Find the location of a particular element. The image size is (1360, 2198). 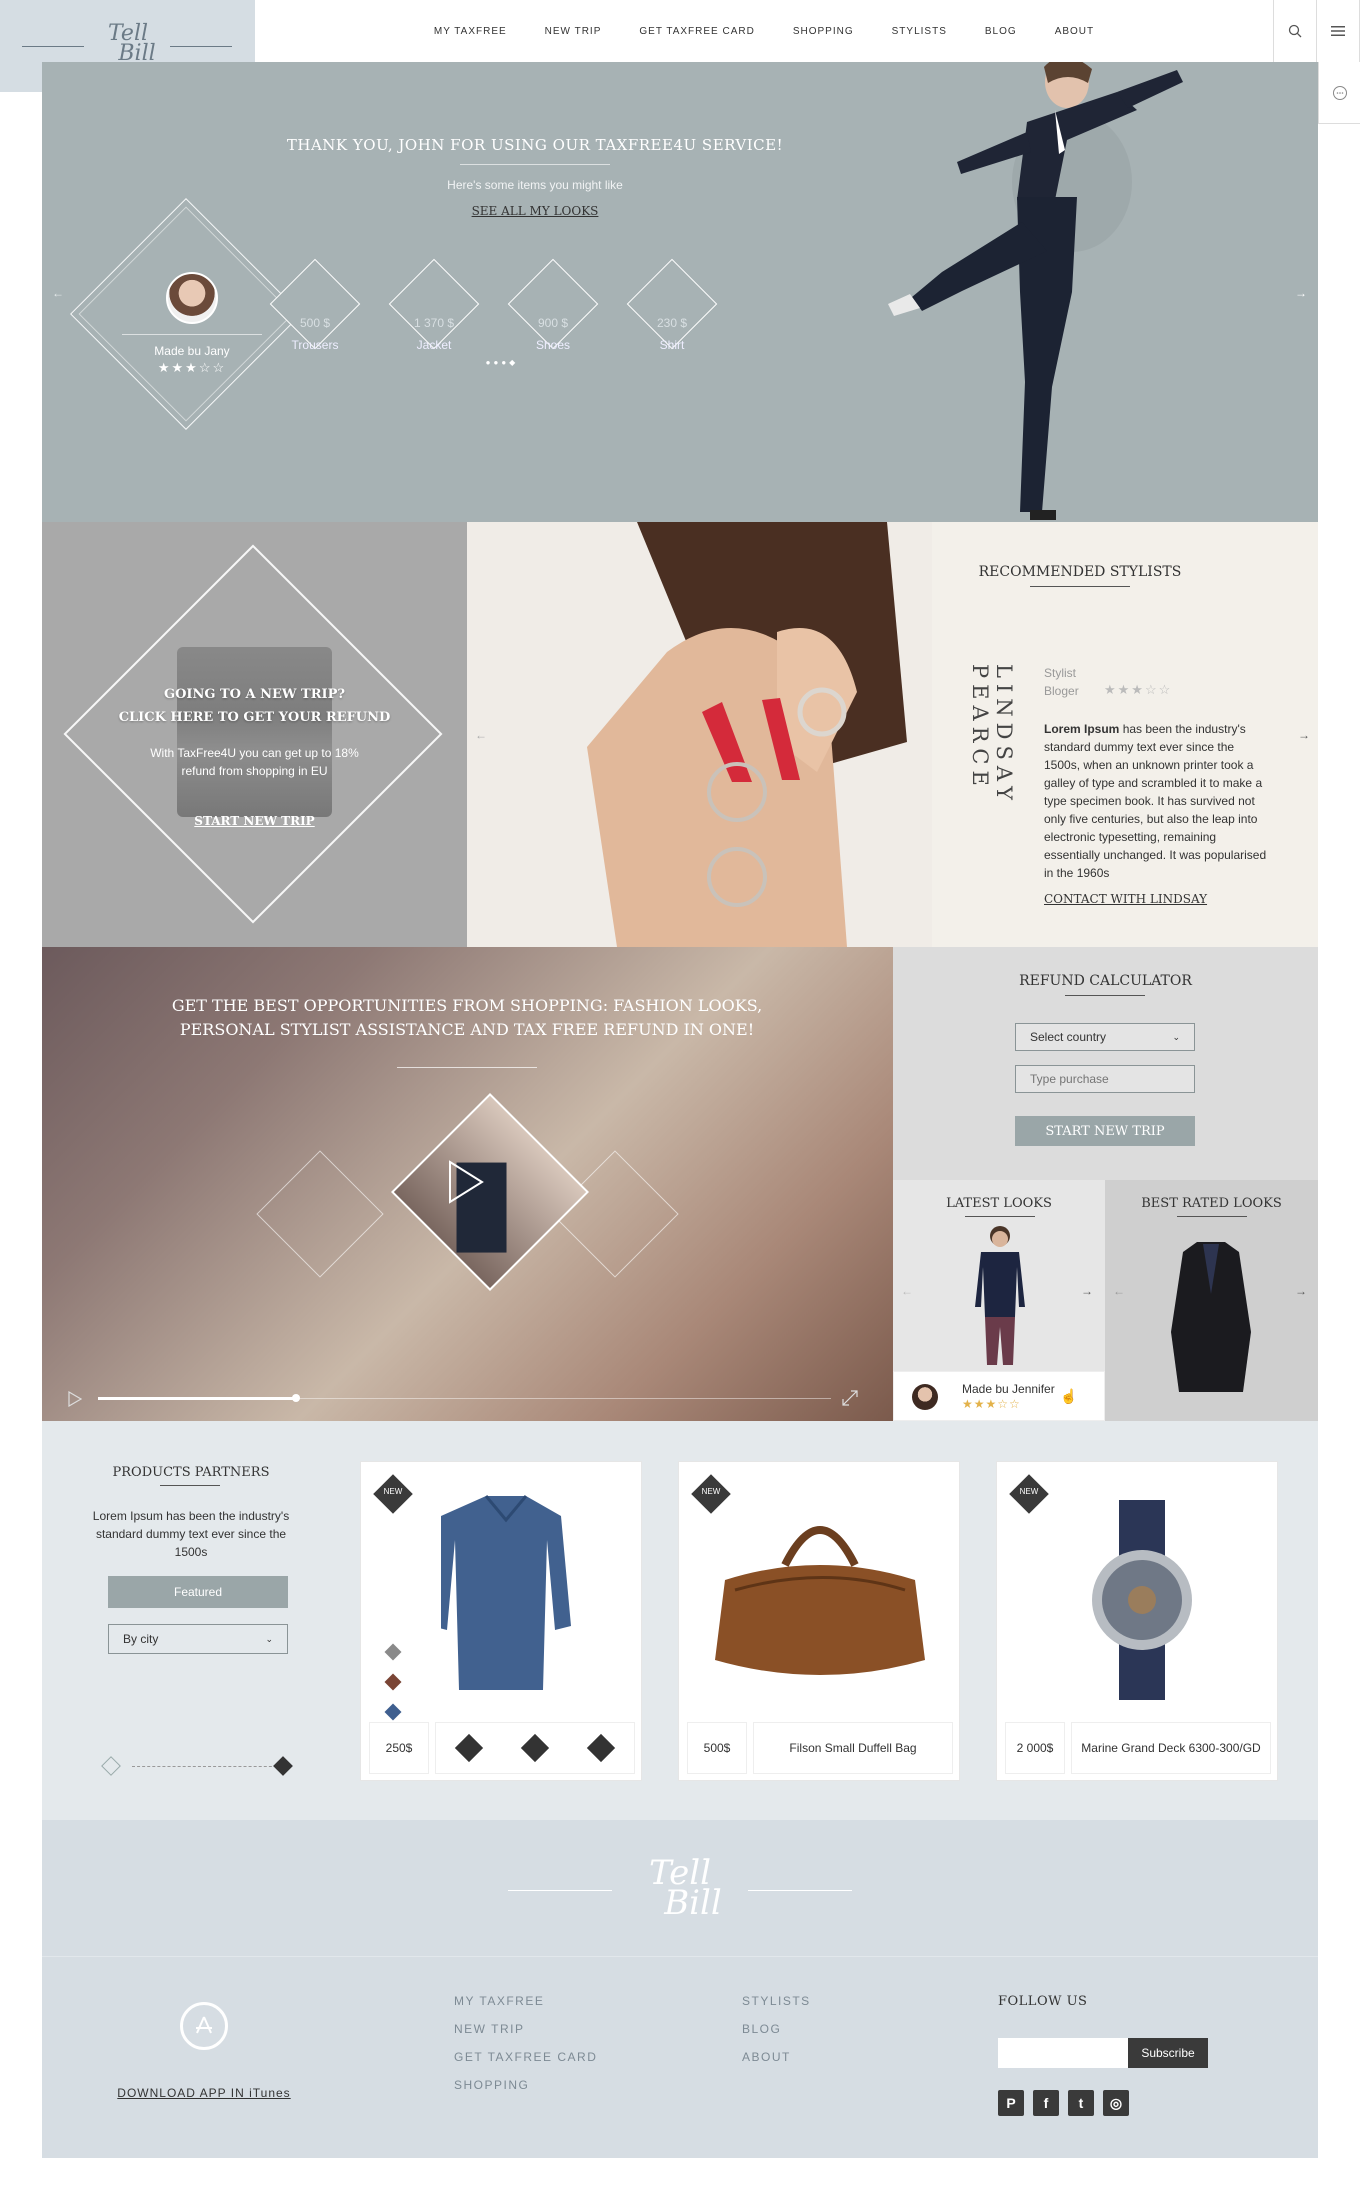

hero-pagination-dots: ●●●◆ is located at coordinates (502, 362).